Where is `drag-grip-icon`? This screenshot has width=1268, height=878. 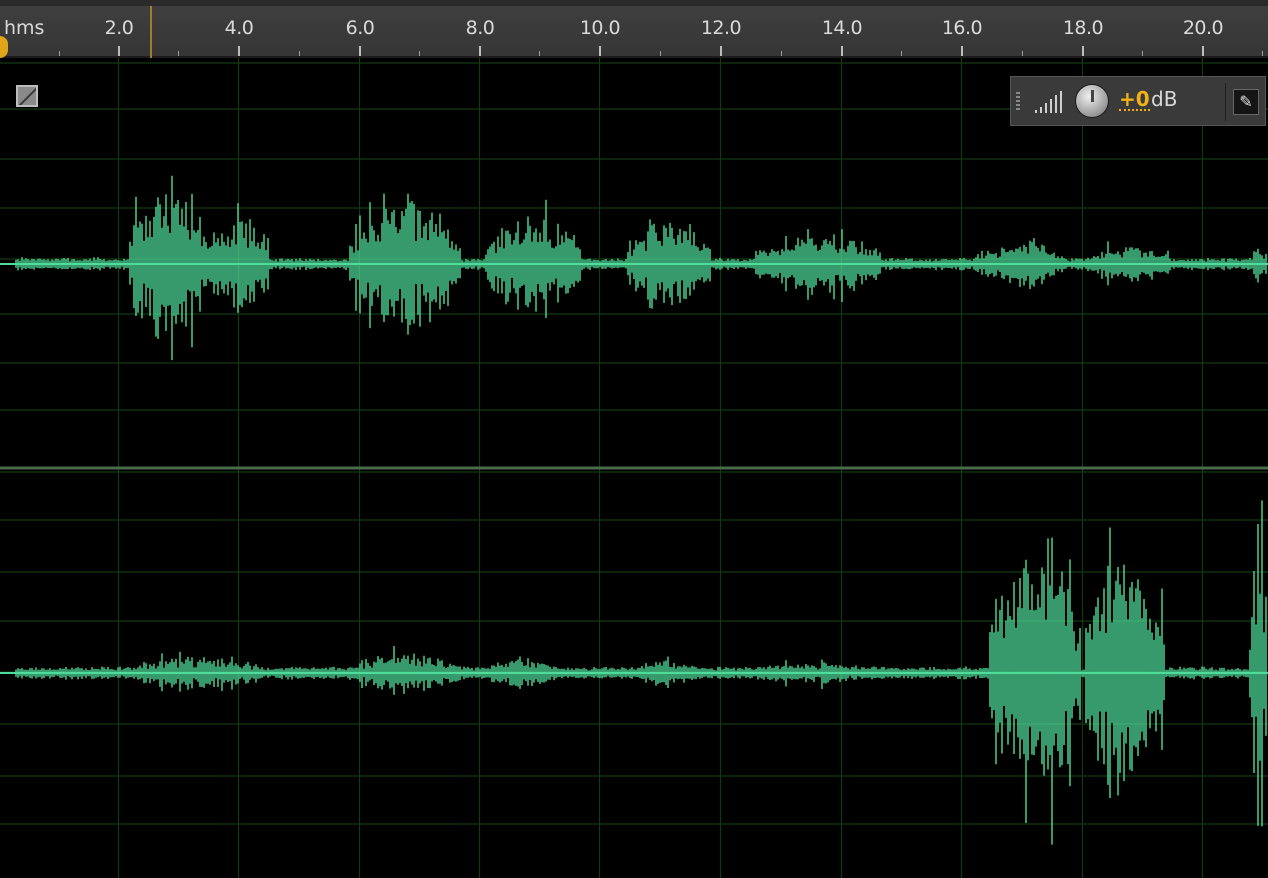
drag-grip-icon is located at coordinates (1018, 102).